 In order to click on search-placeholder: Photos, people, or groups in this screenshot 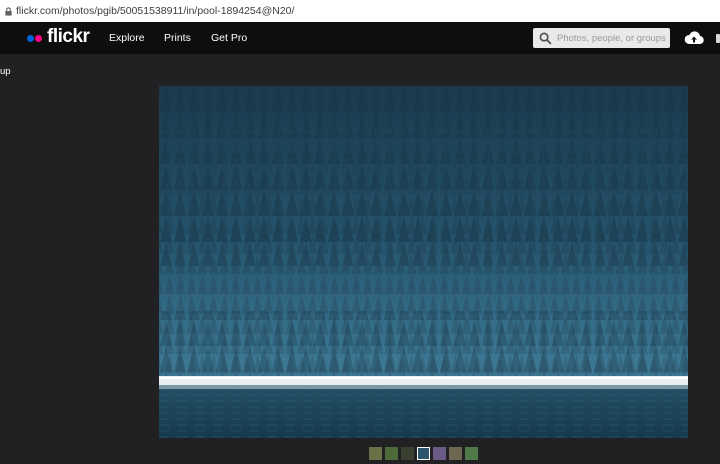, I will do `click(611, 38)`.